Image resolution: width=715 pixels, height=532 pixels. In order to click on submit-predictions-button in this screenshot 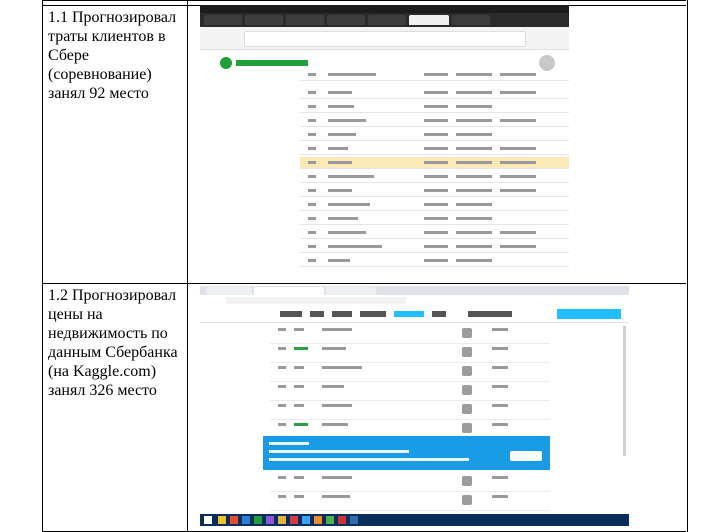, I will do `click(589, 314)`.